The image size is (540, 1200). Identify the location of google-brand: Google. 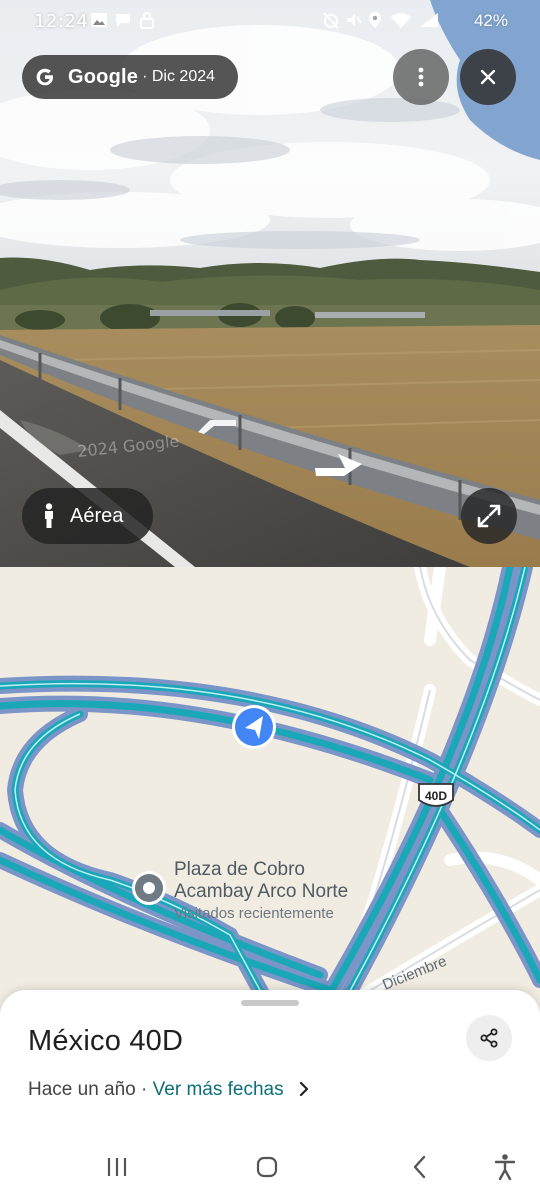
(103, 76).